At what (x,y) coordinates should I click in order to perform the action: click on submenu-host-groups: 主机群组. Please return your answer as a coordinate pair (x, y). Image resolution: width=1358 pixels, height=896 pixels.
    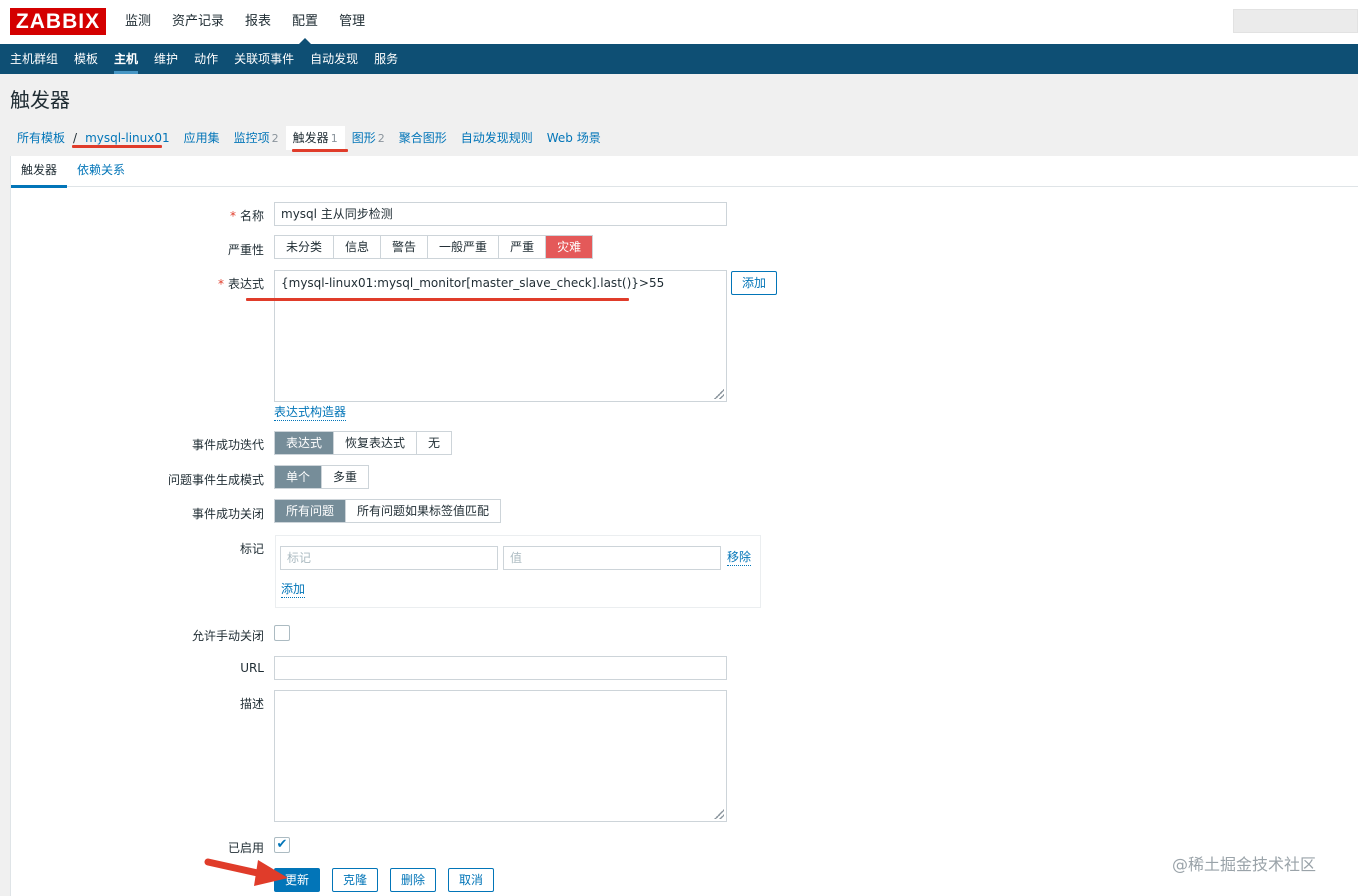
    Looking at the image, I should click on (34, 59).